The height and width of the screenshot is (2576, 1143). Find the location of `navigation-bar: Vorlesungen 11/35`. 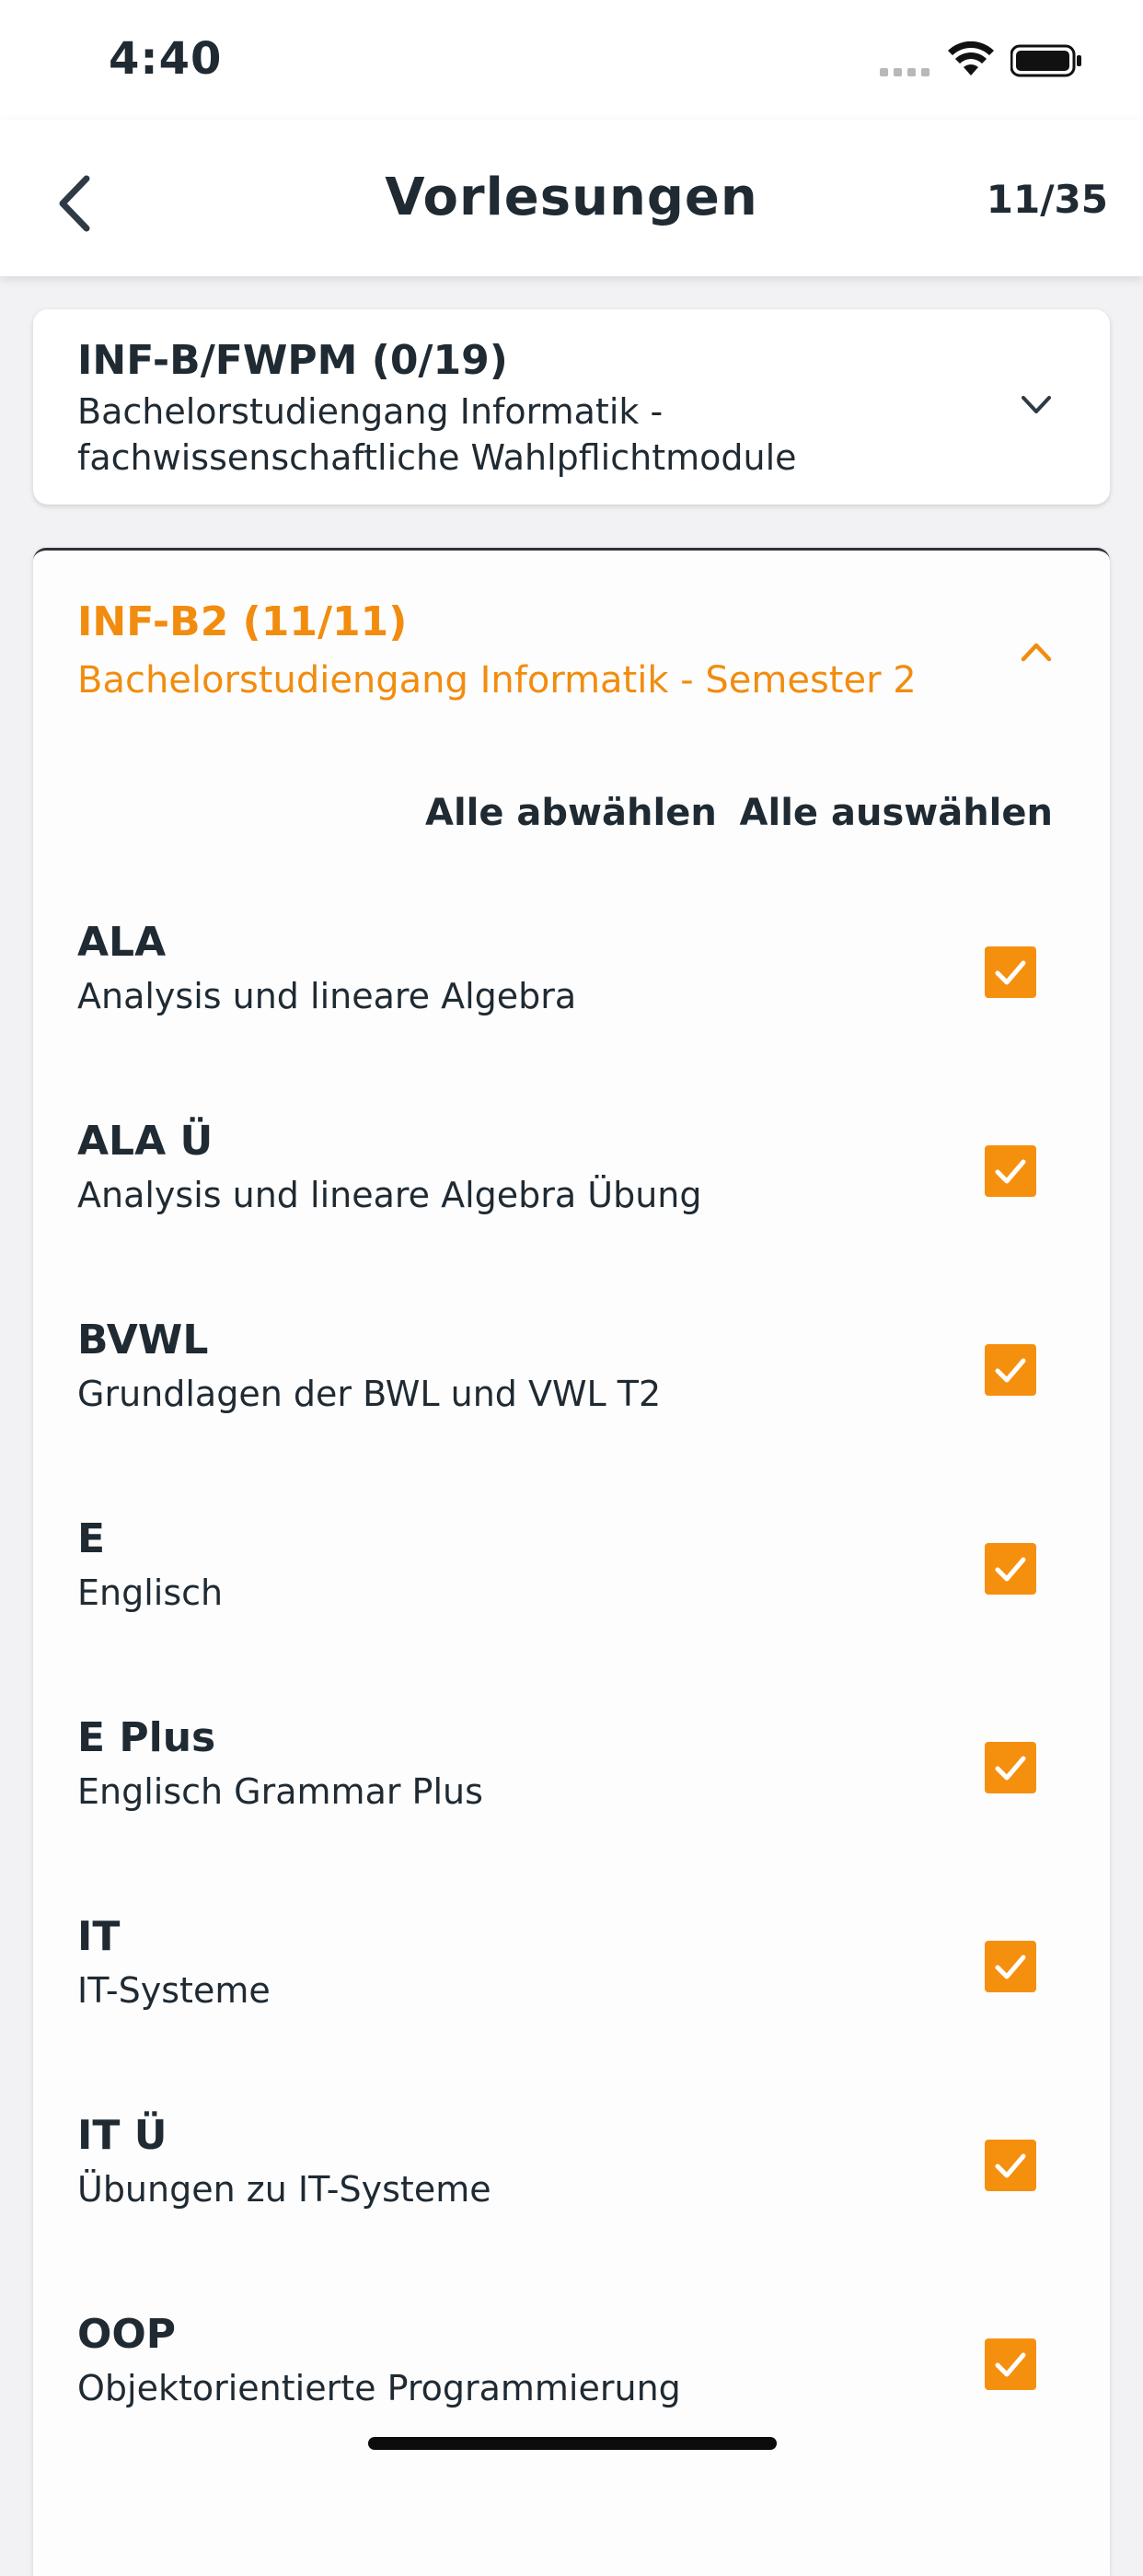

navigation-bar: Vorlesungen 11/35 is located at coordinates (571, 198).